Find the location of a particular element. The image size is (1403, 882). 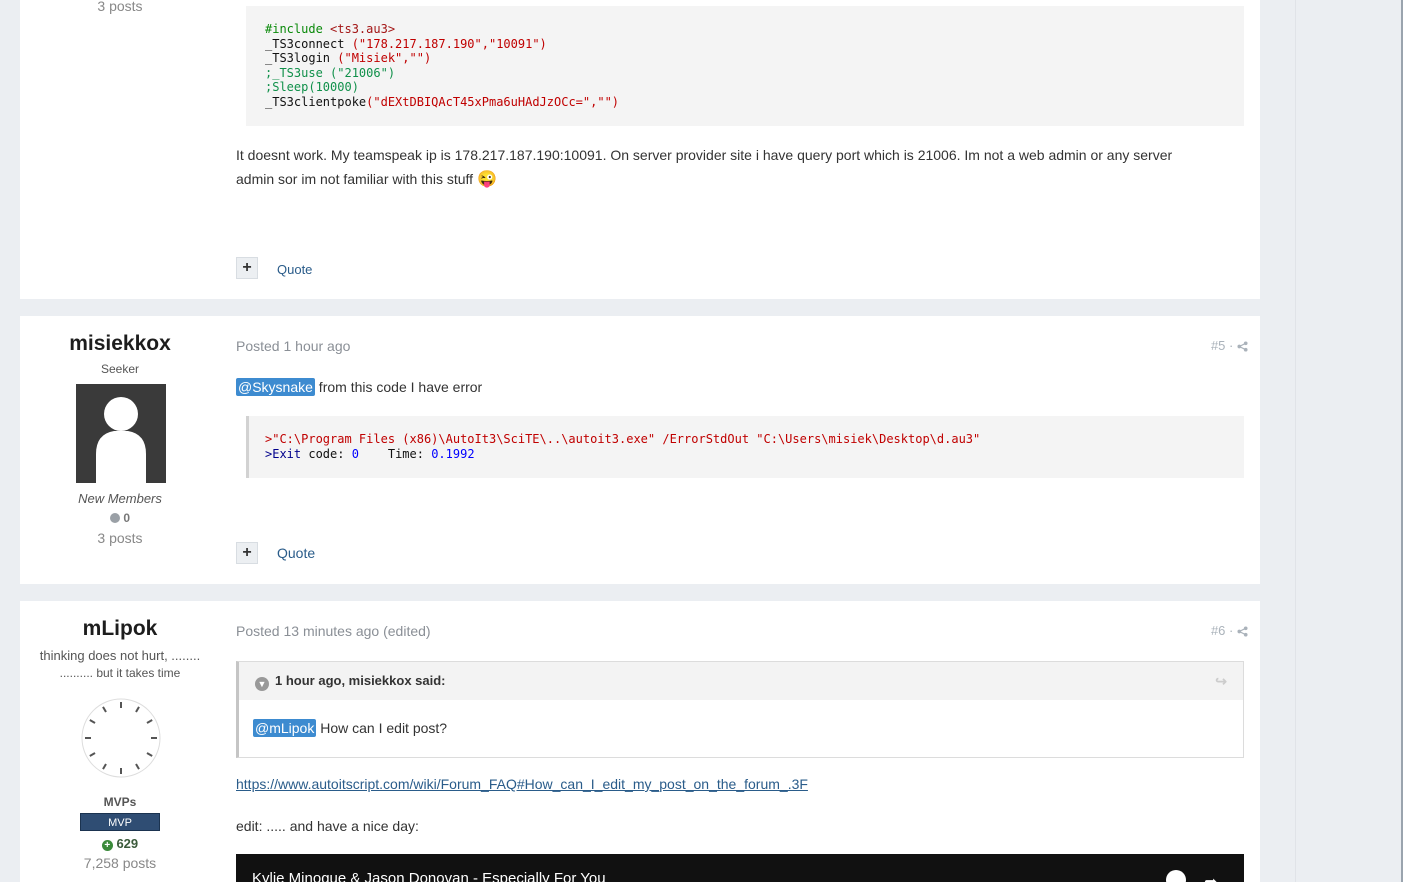

code-token: "C:\Users\misiek\Desktop\d.au3" is located at coordinates (868, 439).